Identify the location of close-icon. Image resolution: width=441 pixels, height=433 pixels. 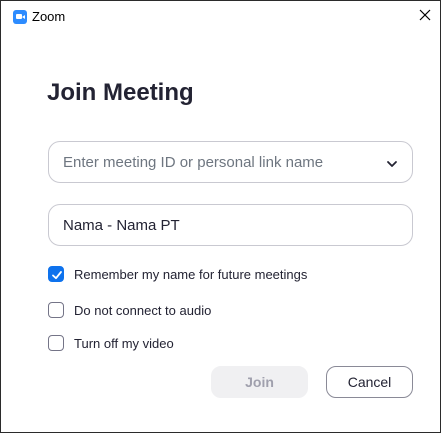
(425, 15).